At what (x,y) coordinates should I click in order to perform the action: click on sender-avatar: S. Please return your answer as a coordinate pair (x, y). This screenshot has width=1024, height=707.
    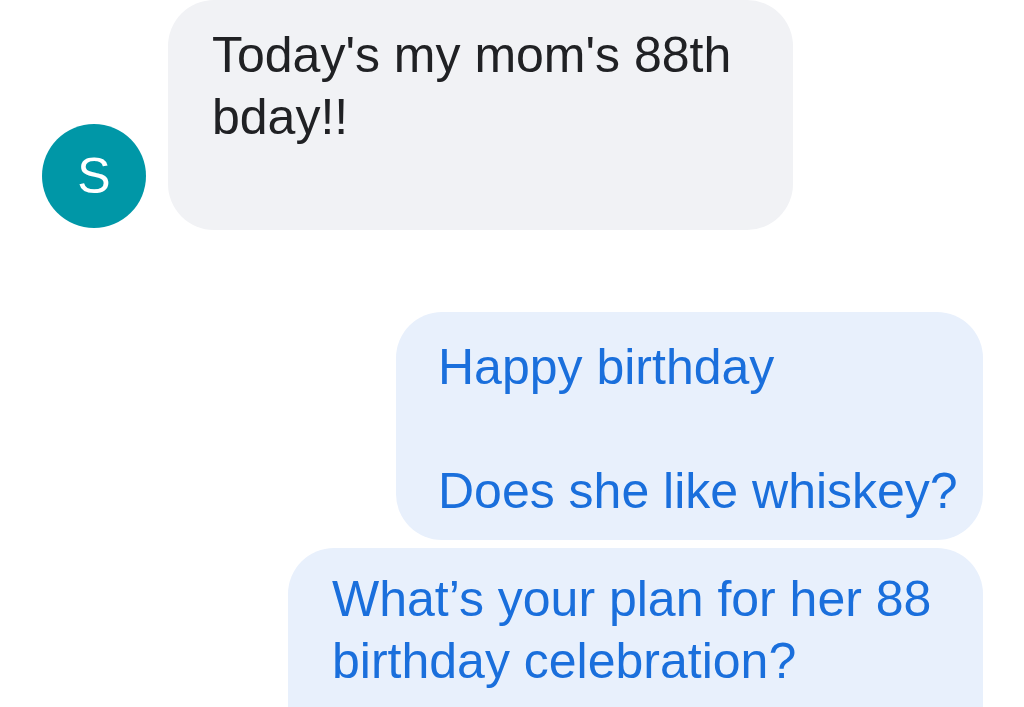
    Looking at the image, I should click on (94, 176).